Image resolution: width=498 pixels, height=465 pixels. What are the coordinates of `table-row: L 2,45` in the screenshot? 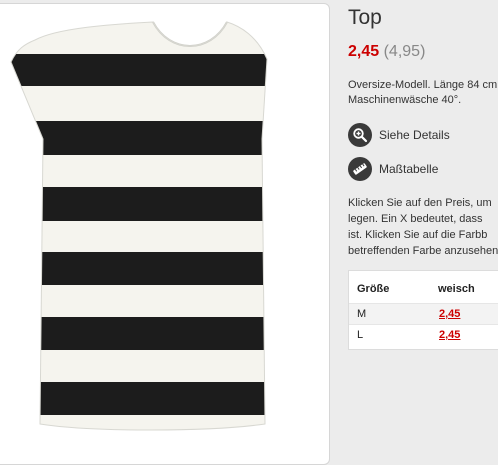 It's located at (423, 334).